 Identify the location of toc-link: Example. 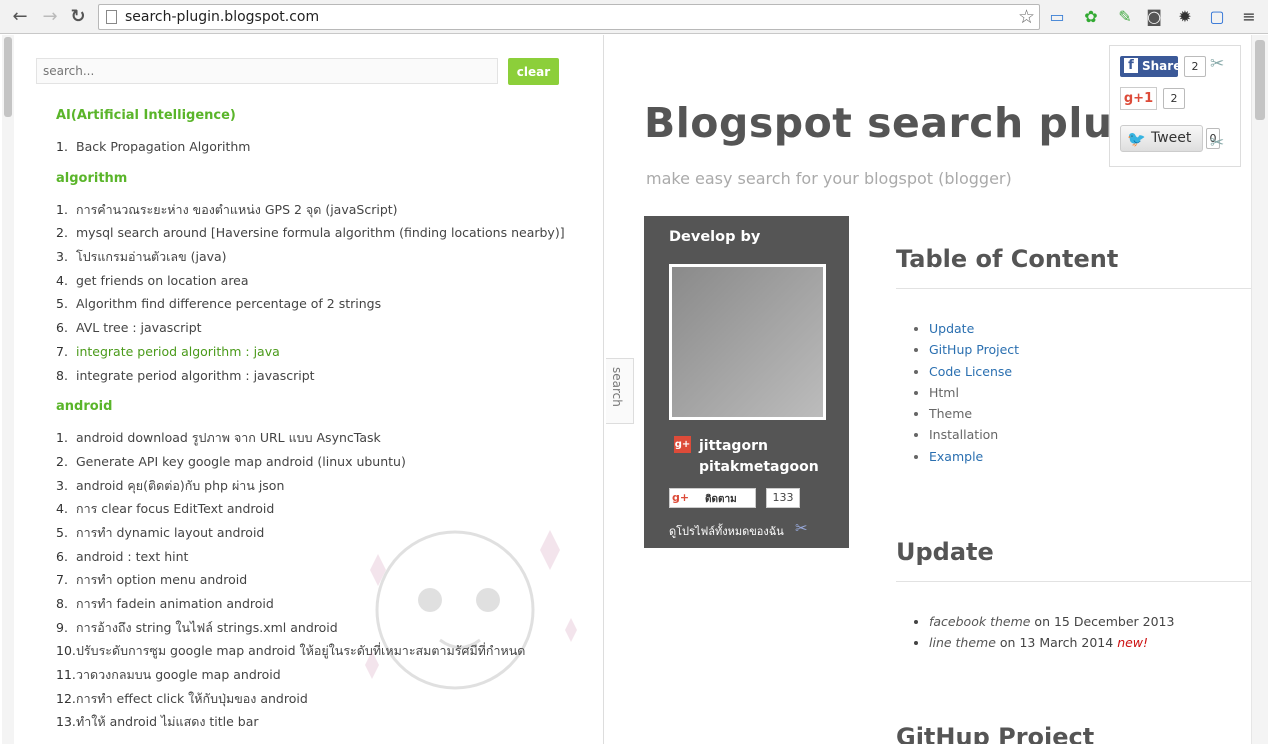
(956, 456).